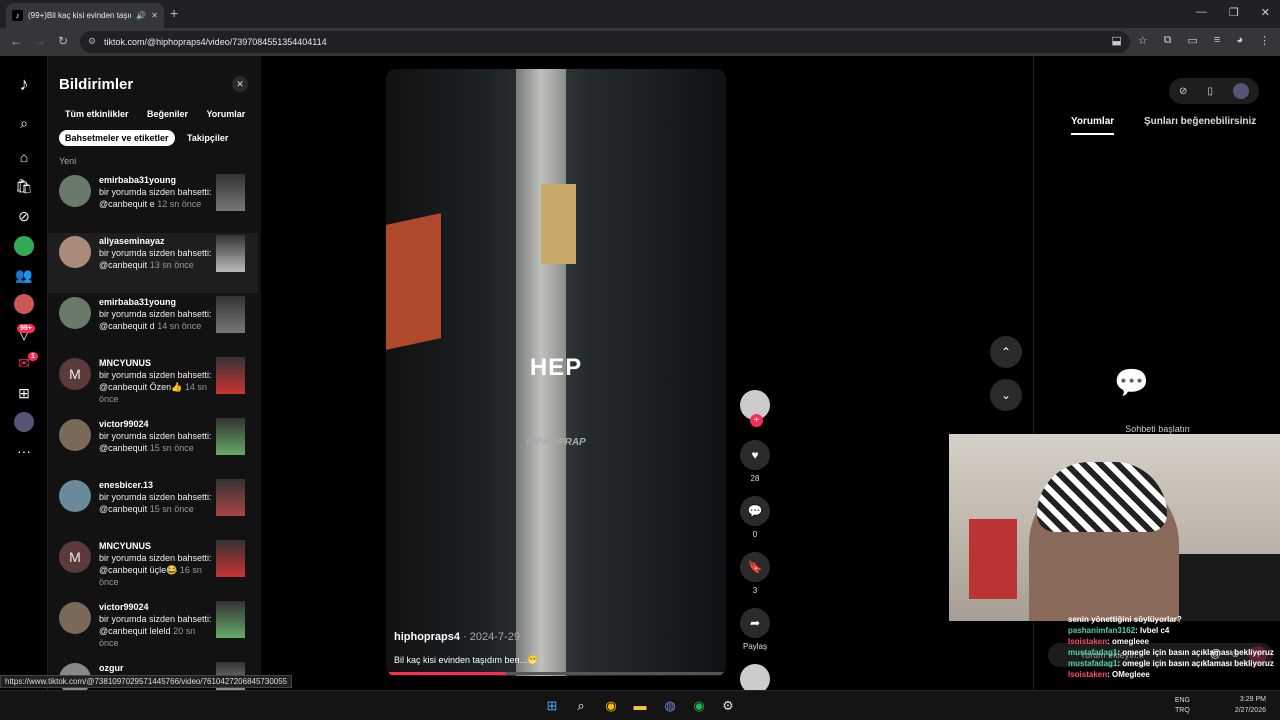  What do you see at coordinates (1214, 91) in the screenshot?
I see `tools-pill: ⊘ ▯` at bounding box center [1214, 91].